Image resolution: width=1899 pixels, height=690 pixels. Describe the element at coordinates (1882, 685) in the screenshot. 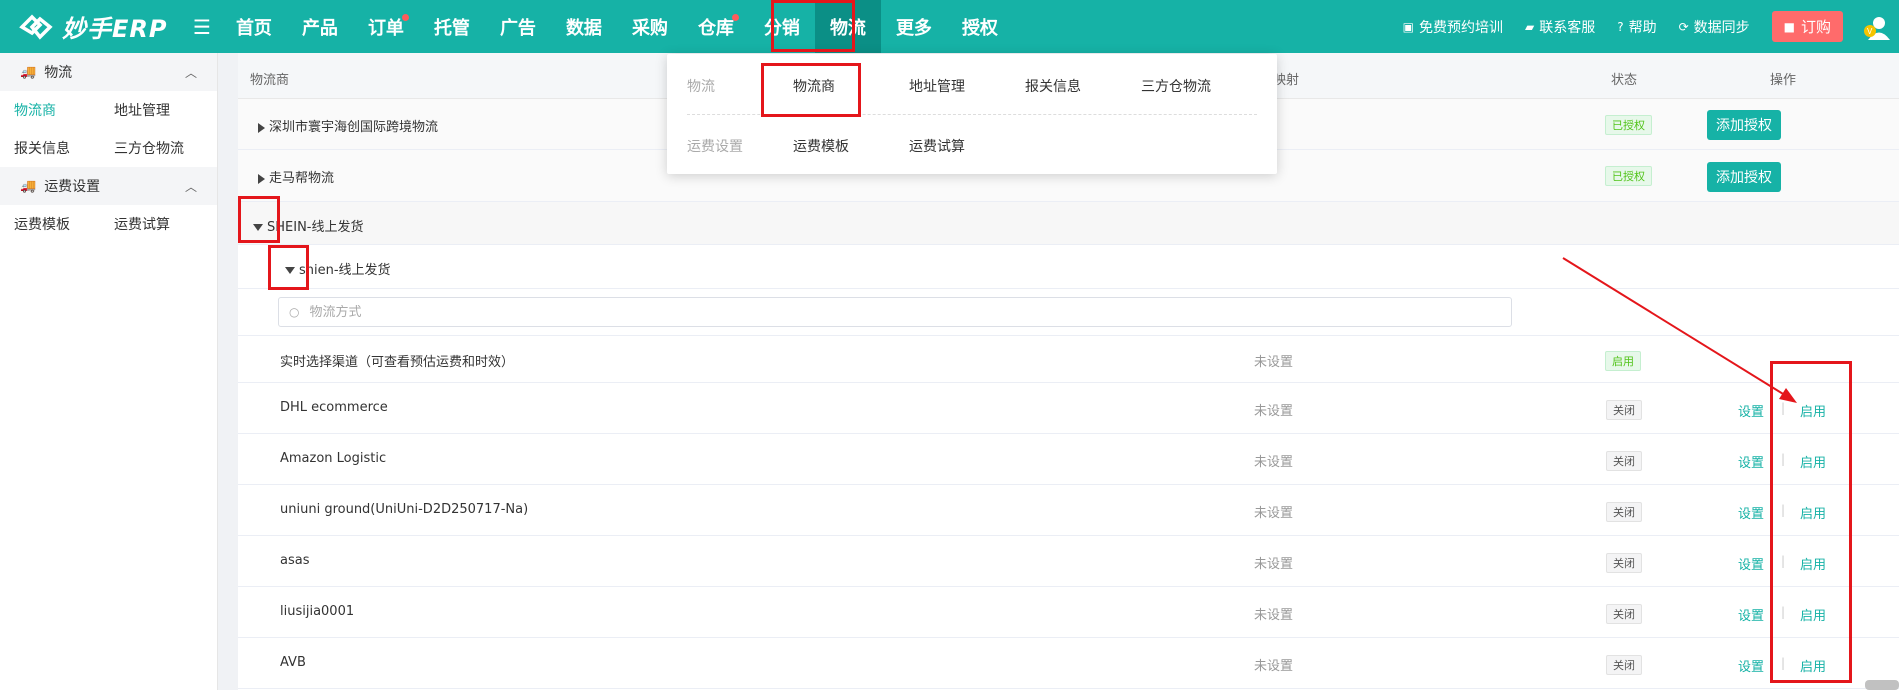

I see `scrollbar-thumb` at that location.